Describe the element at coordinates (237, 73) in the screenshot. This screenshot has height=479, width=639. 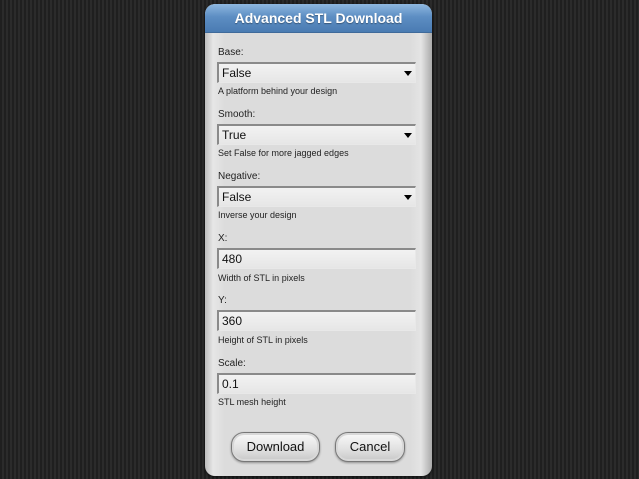
I see `base-select-value: False` at that location.